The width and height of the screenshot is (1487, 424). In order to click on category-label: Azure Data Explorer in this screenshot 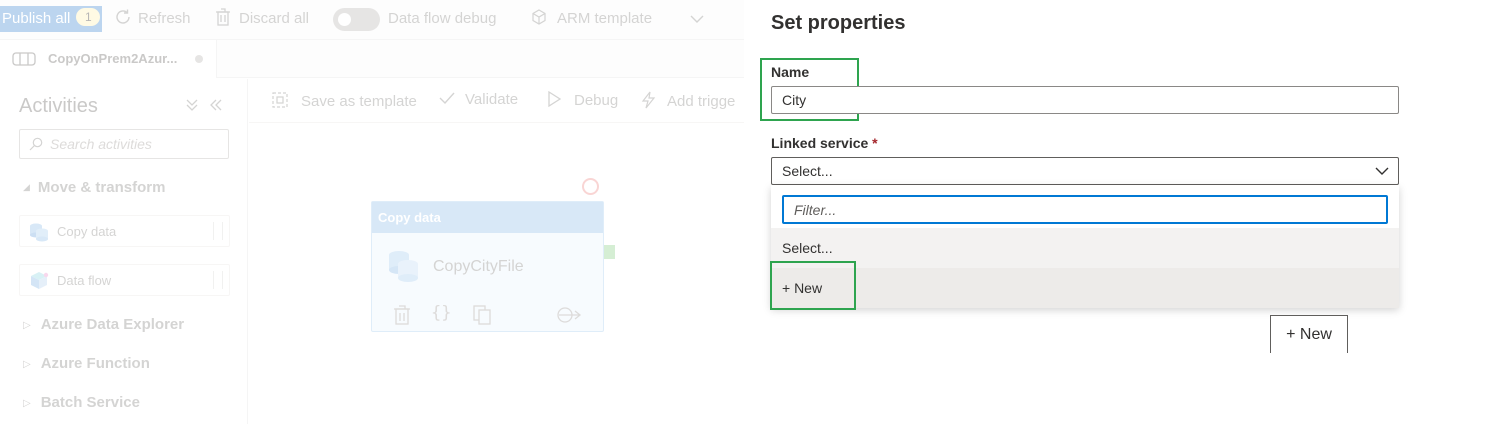, I will do `click(112, 324)`.